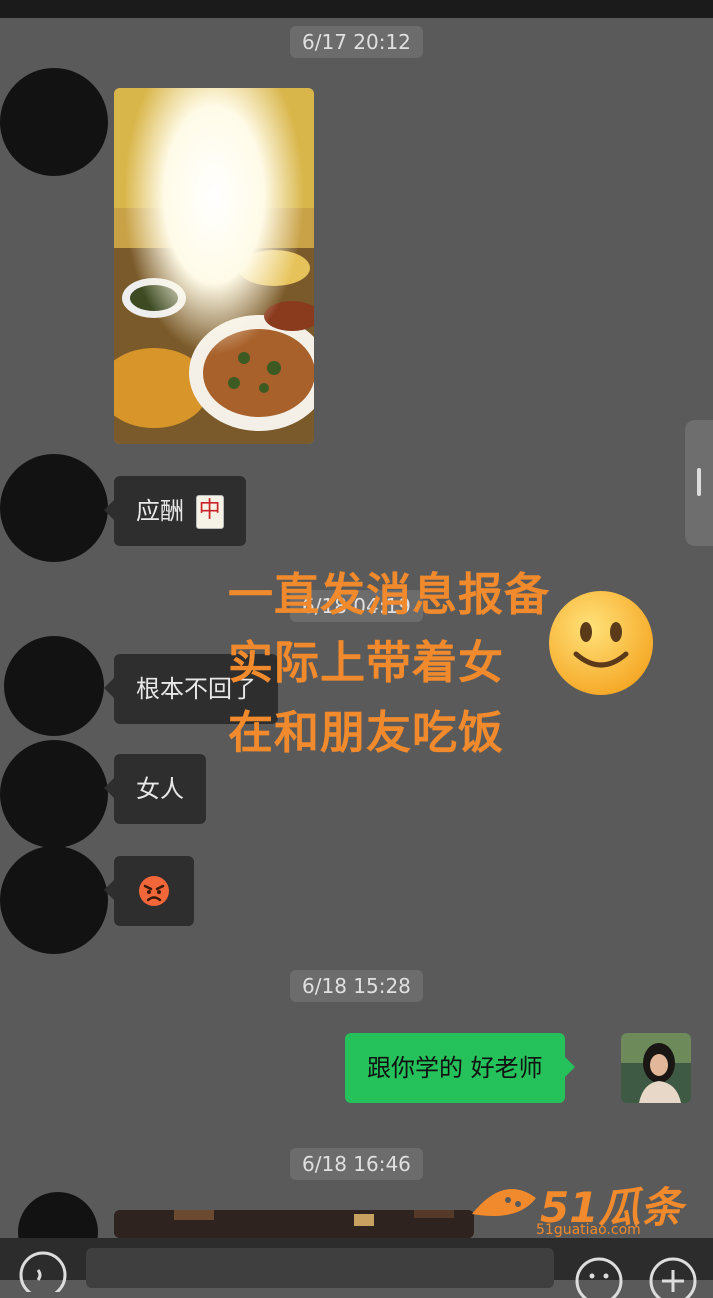  I want to click on message-bubble-incoming: 女人, so click(155, 789).